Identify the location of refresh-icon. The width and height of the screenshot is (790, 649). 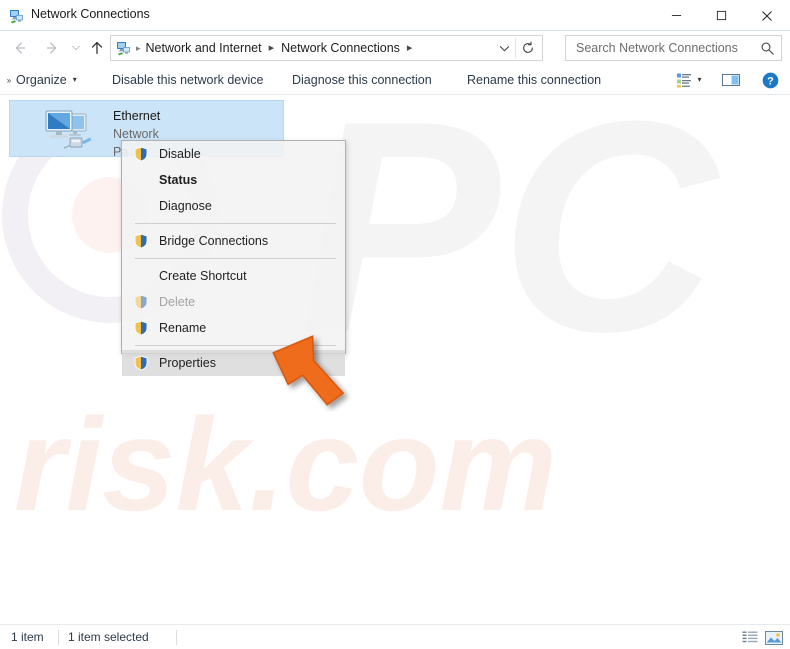
(528, 47).